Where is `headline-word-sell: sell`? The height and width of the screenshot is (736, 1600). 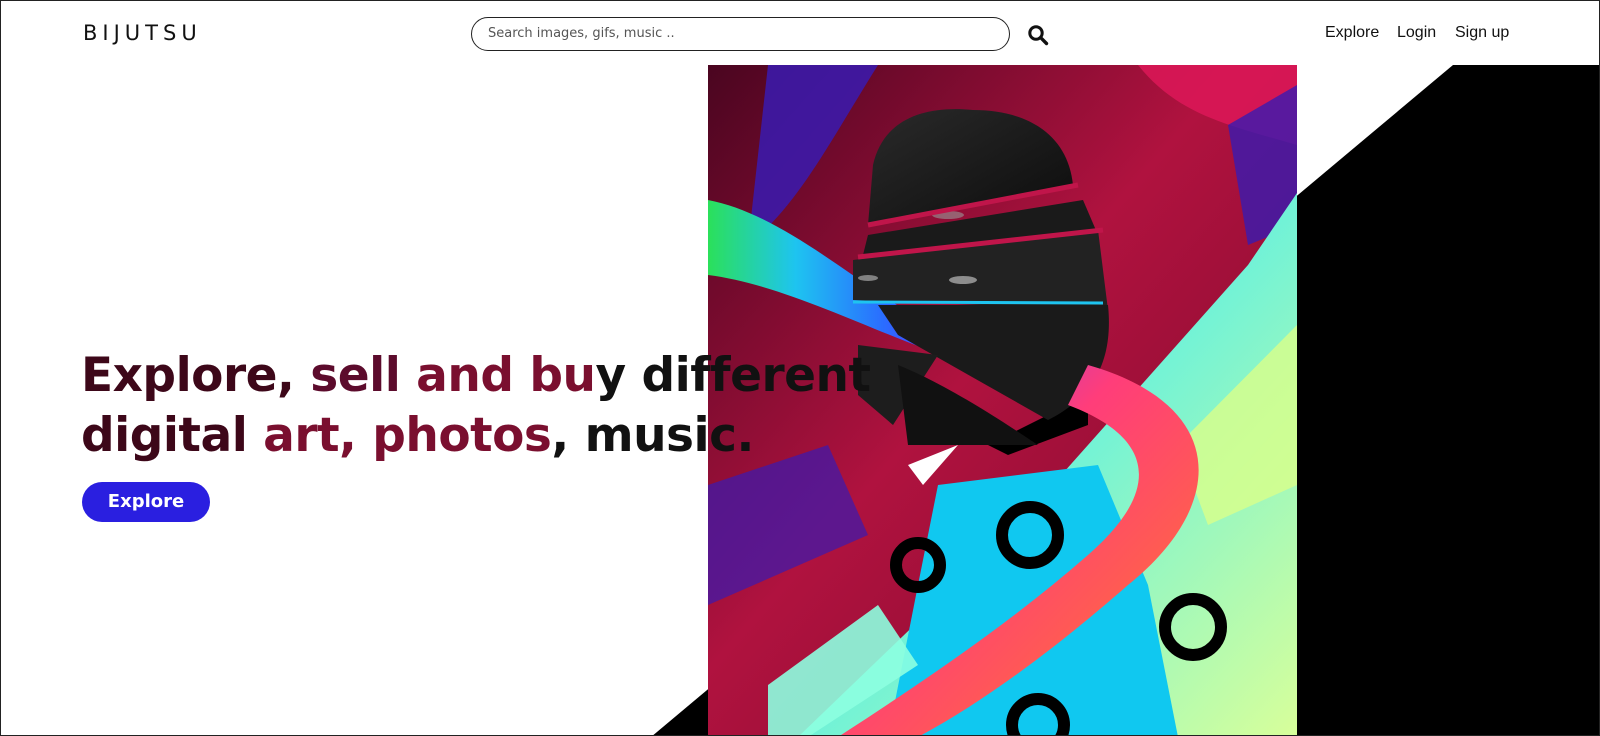 headline-word-sell: sell is located at coordinates (347, 375).